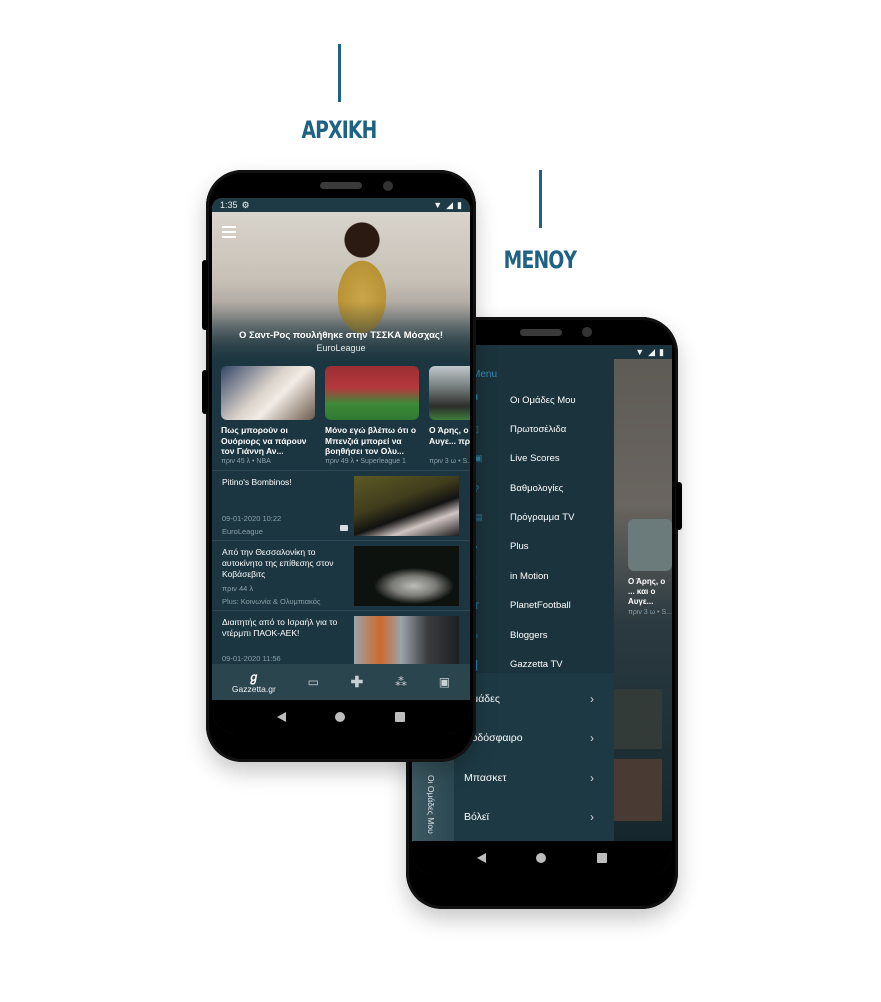  I want to click on plus-icon: ✚, so click(357, 682).